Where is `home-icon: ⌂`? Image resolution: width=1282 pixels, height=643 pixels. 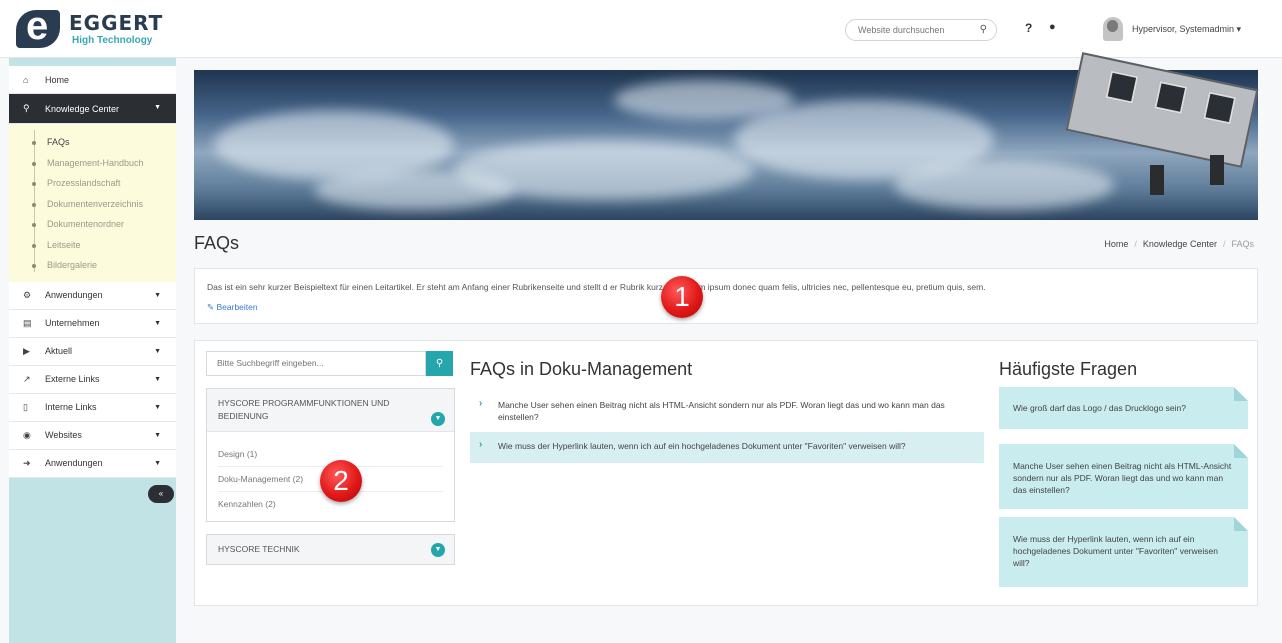
home-icon: ⌂ is located at coordinates (26, 79).